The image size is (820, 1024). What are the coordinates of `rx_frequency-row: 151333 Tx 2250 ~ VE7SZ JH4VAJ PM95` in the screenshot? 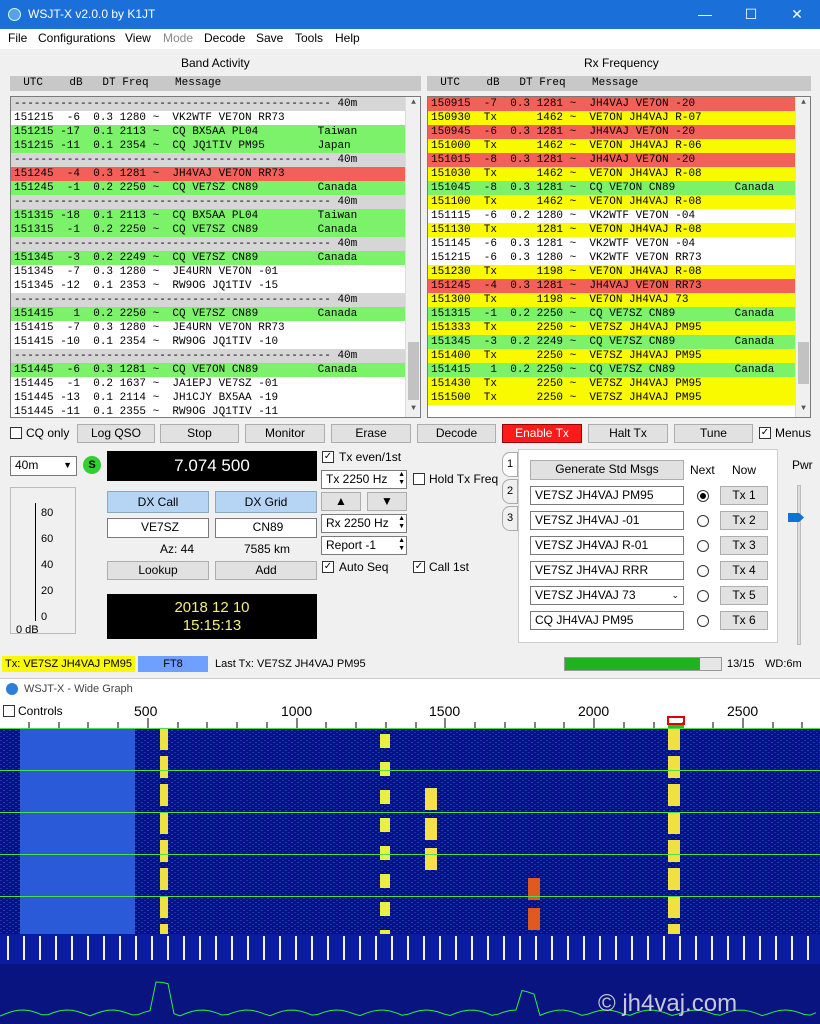 It's located at (619, 328).